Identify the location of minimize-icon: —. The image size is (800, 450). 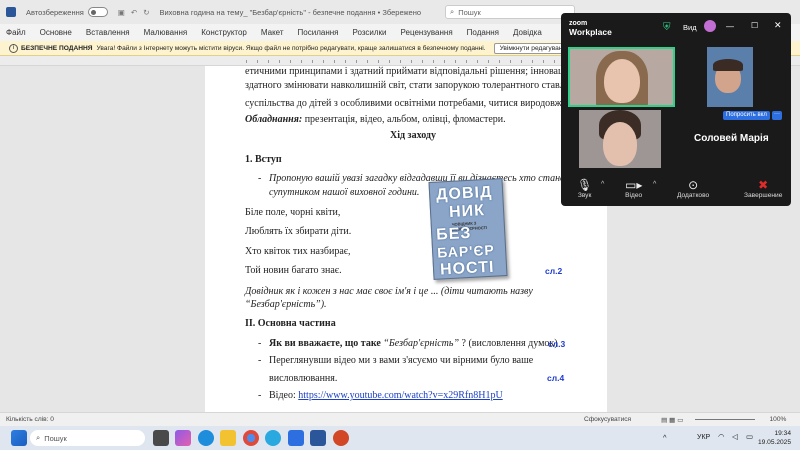
(730, 26).